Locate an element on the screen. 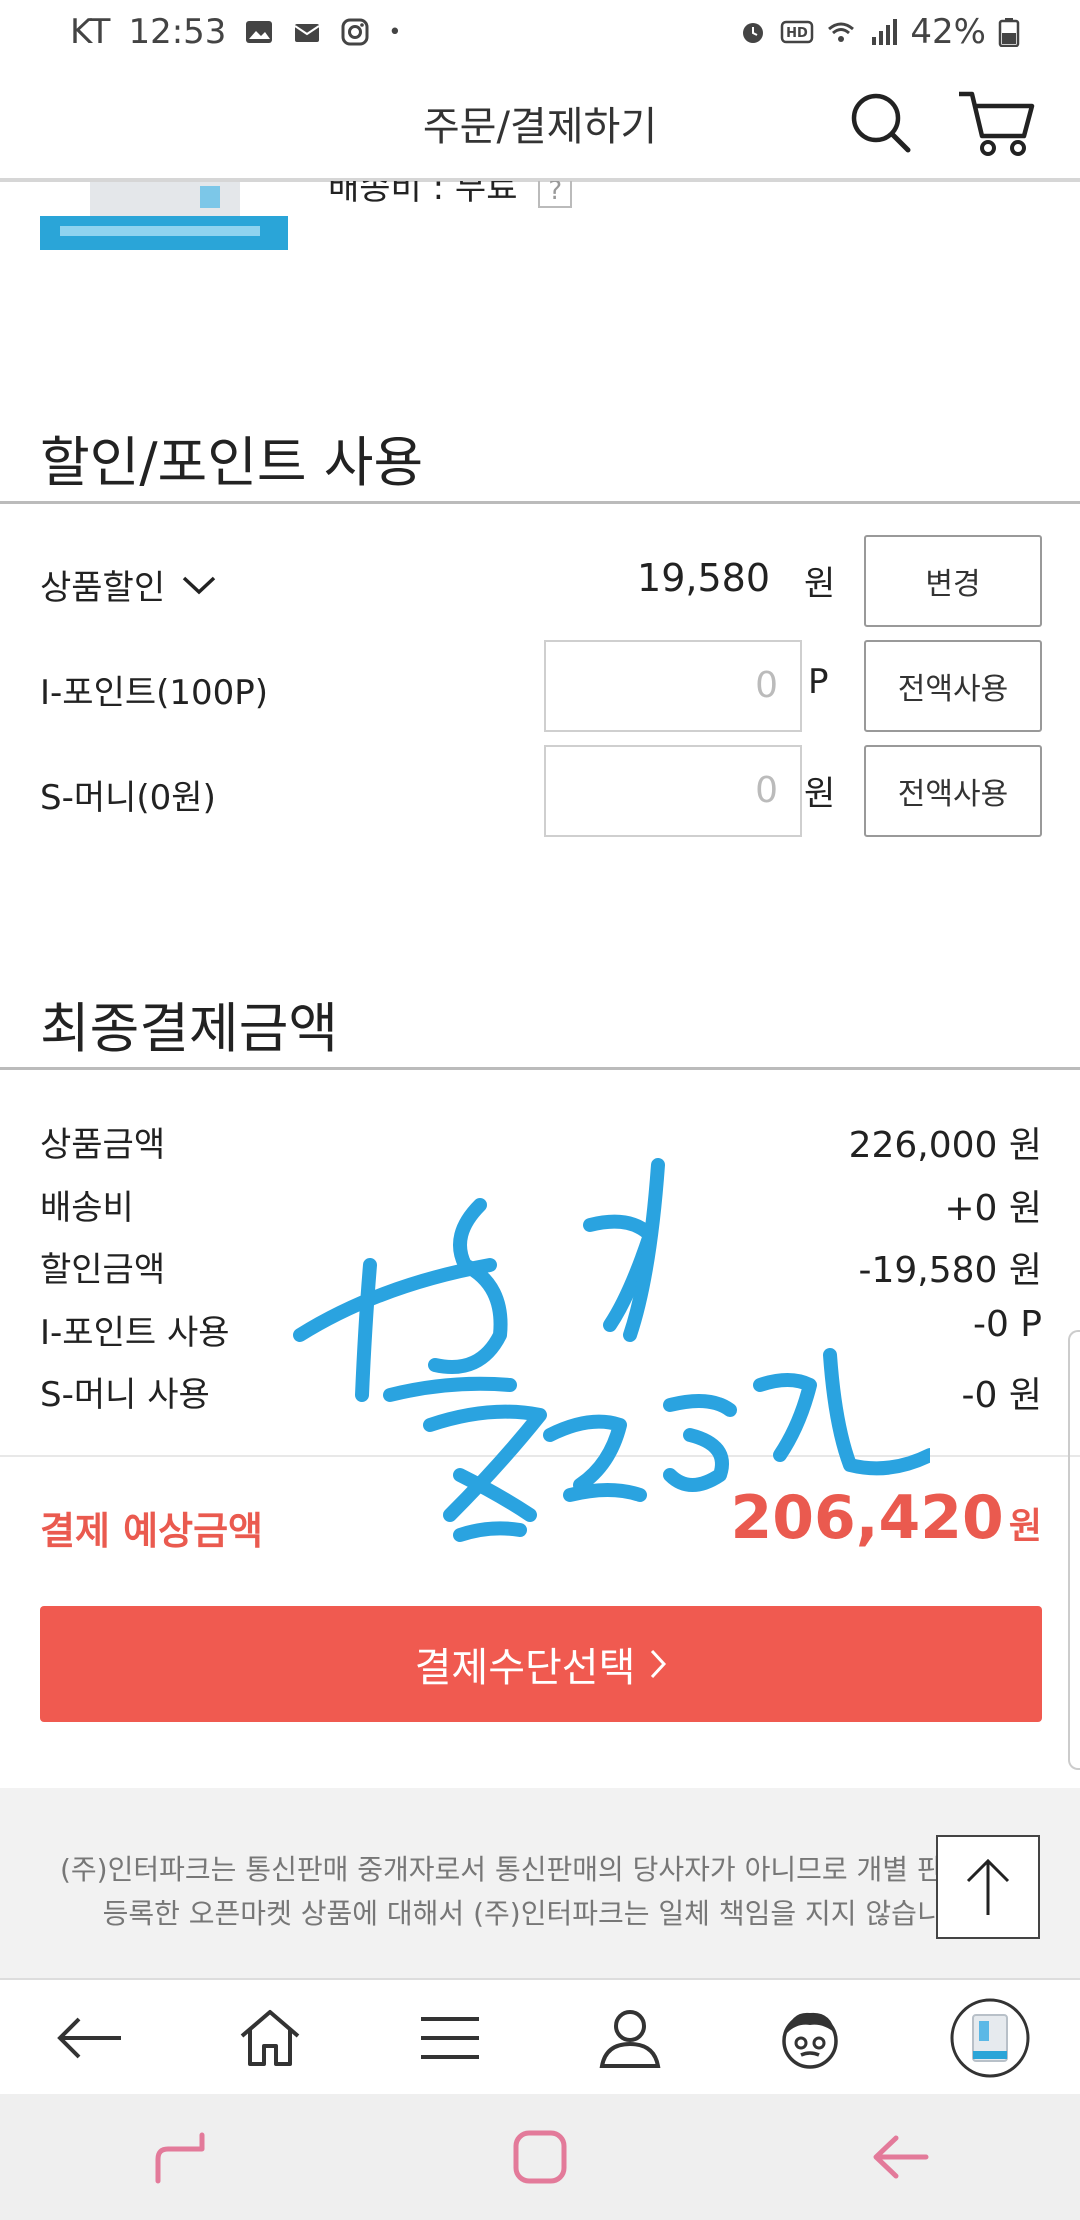  product-image is located at coordinates (164, 216).